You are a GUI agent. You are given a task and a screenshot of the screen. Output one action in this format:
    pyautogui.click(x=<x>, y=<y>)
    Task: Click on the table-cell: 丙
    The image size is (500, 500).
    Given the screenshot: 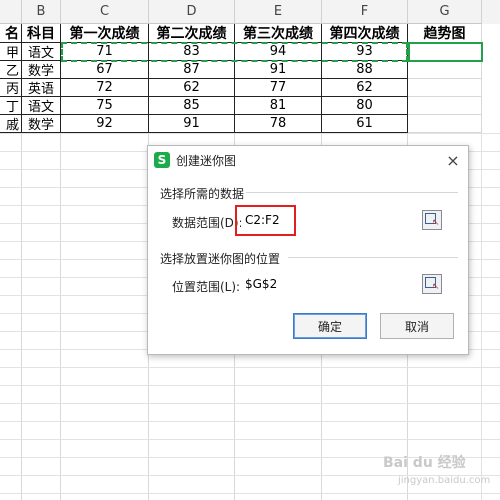 What is the action you would take?
    pyautogui.click(x=11, y=88)
    